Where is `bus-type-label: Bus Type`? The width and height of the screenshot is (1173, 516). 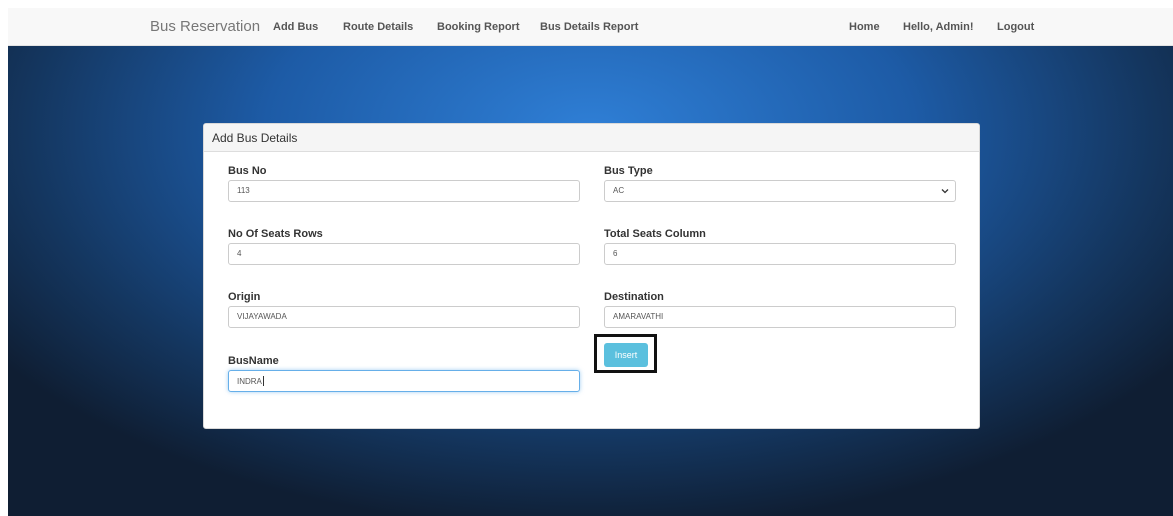 bus-type-label: Bus Type is located at coordinates (628, 171).